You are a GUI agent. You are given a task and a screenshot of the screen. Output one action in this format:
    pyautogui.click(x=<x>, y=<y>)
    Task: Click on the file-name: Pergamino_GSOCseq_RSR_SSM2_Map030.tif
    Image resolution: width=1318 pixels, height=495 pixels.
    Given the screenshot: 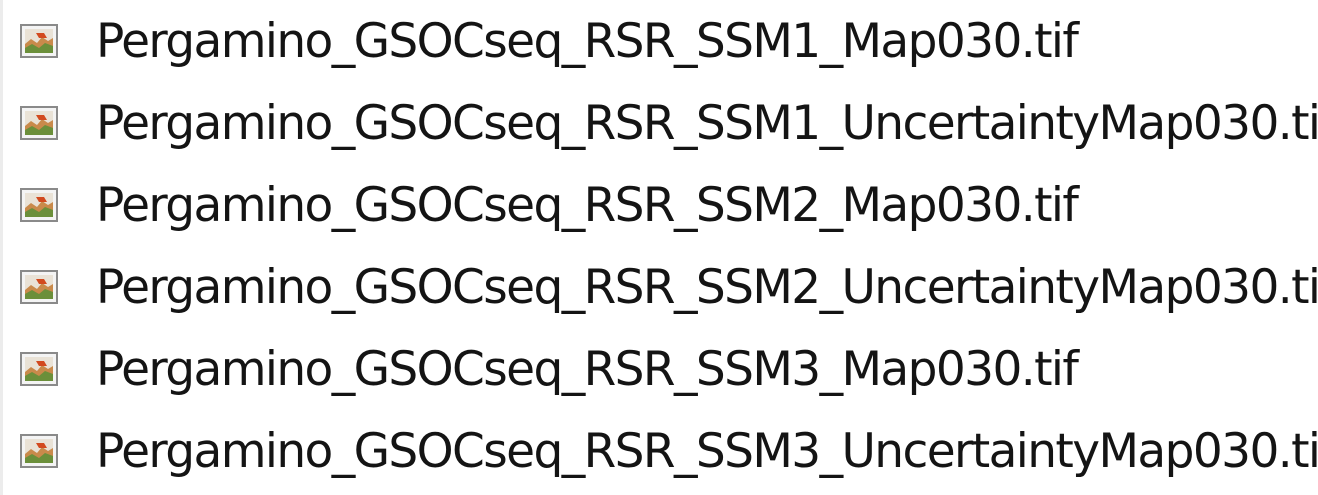 What is the action you would take?
    pyautogui.click(x=587, y=205)
    